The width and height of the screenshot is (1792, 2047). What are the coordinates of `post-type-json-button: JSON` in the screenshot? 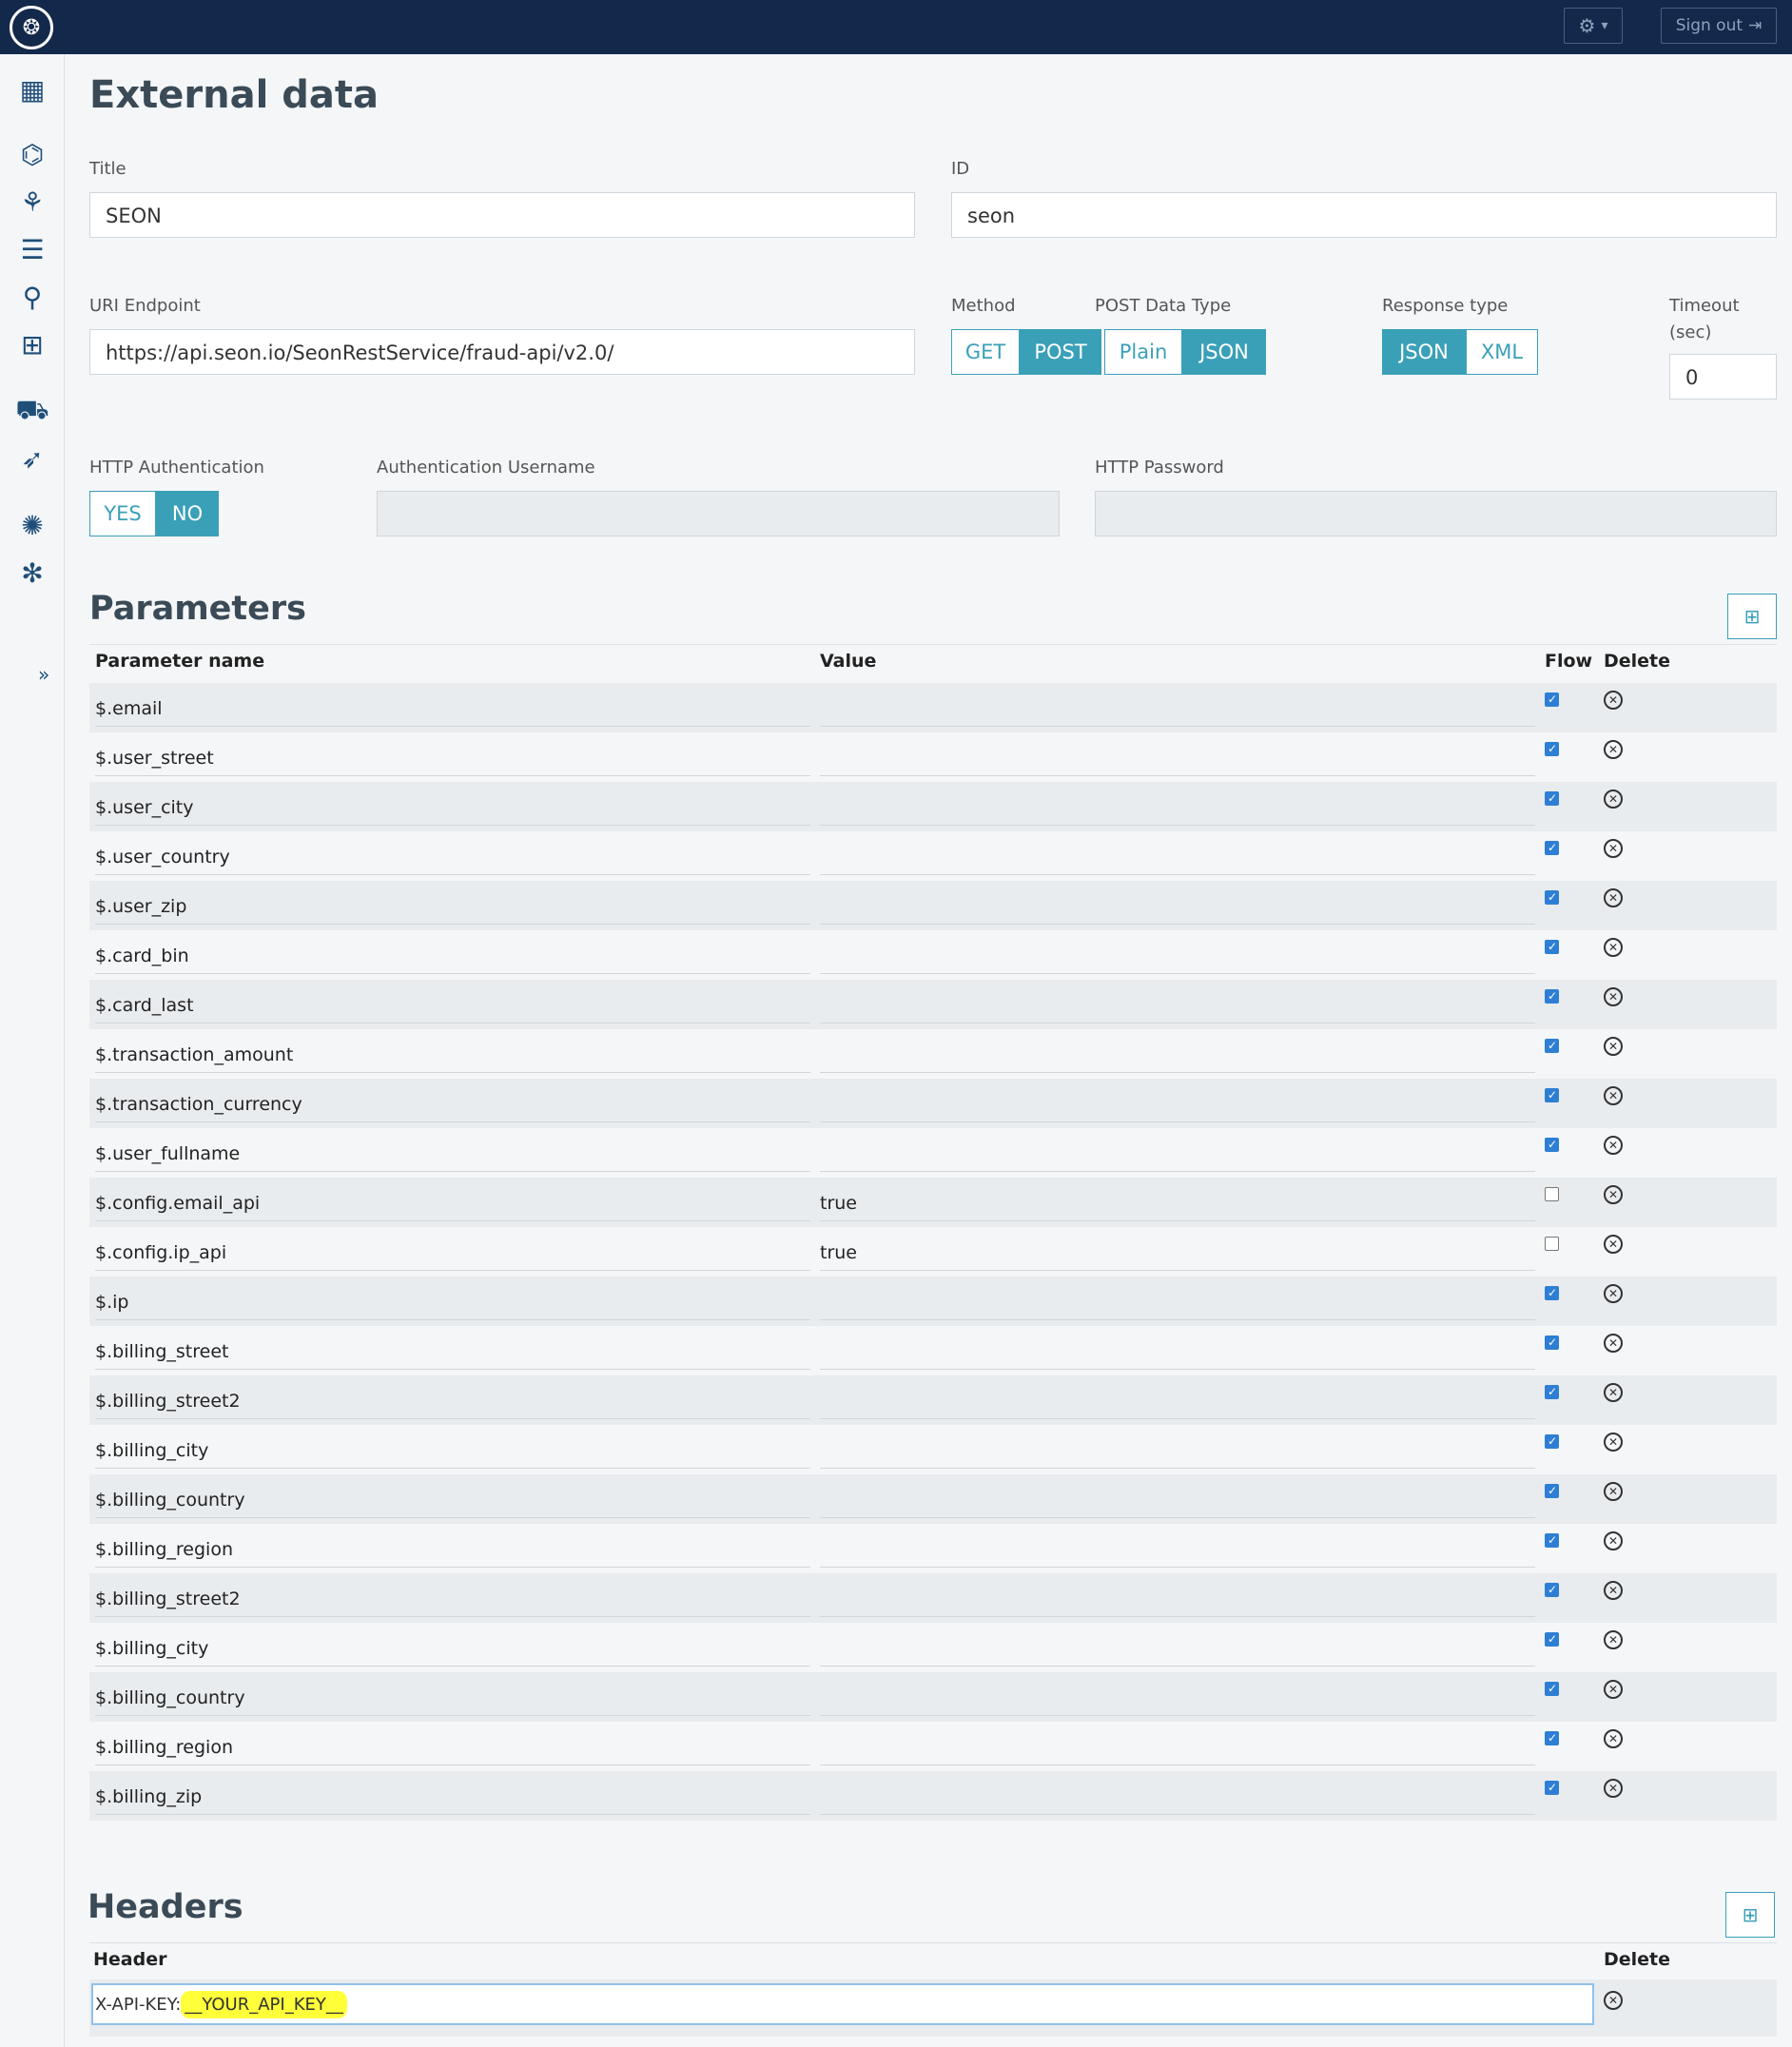 It's located at (1224, 352).